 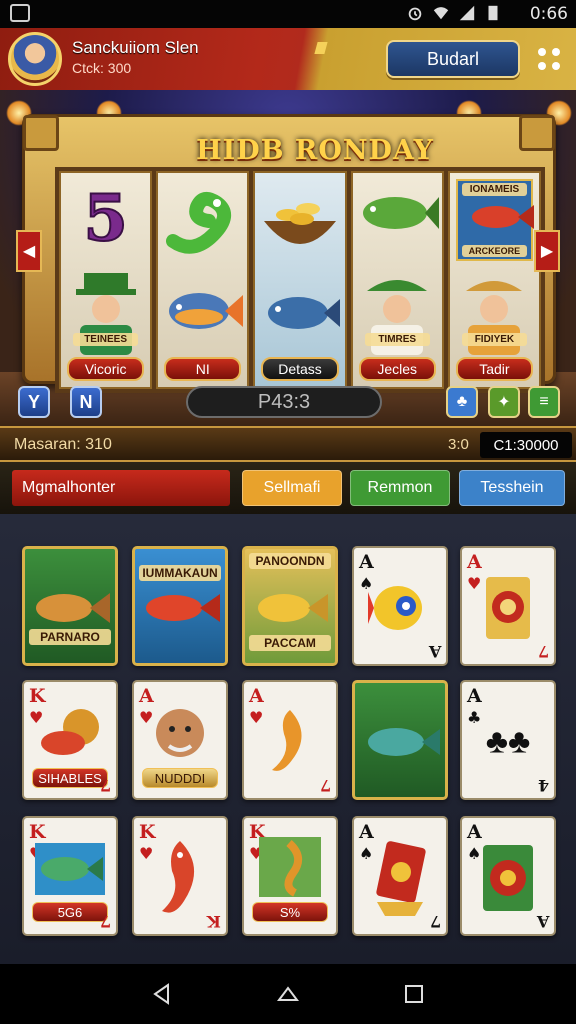 What do you see at coordinates (502, 217) in the screenshot?
I see `red-fish-icon` at bounding box center [502, 217].